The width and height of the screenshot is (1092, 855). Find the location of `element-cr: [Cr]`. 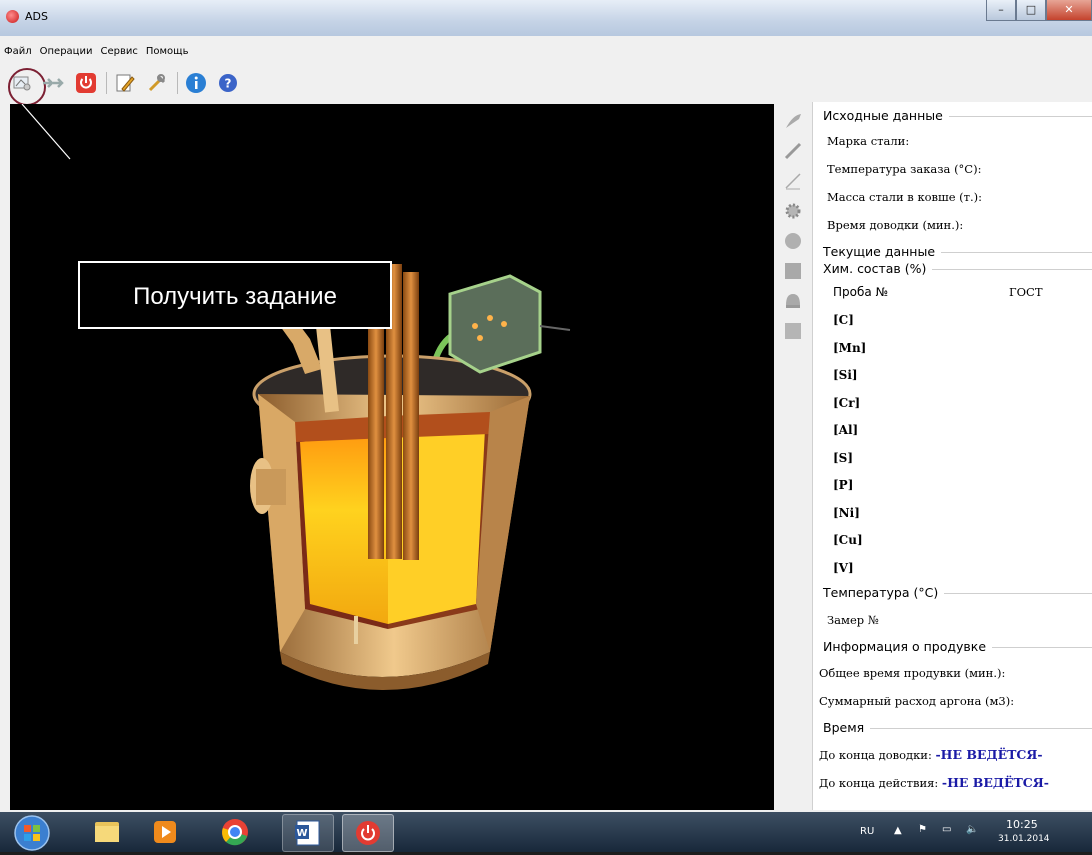

element-cr: [Cr] is located at coordinates (847, 403).